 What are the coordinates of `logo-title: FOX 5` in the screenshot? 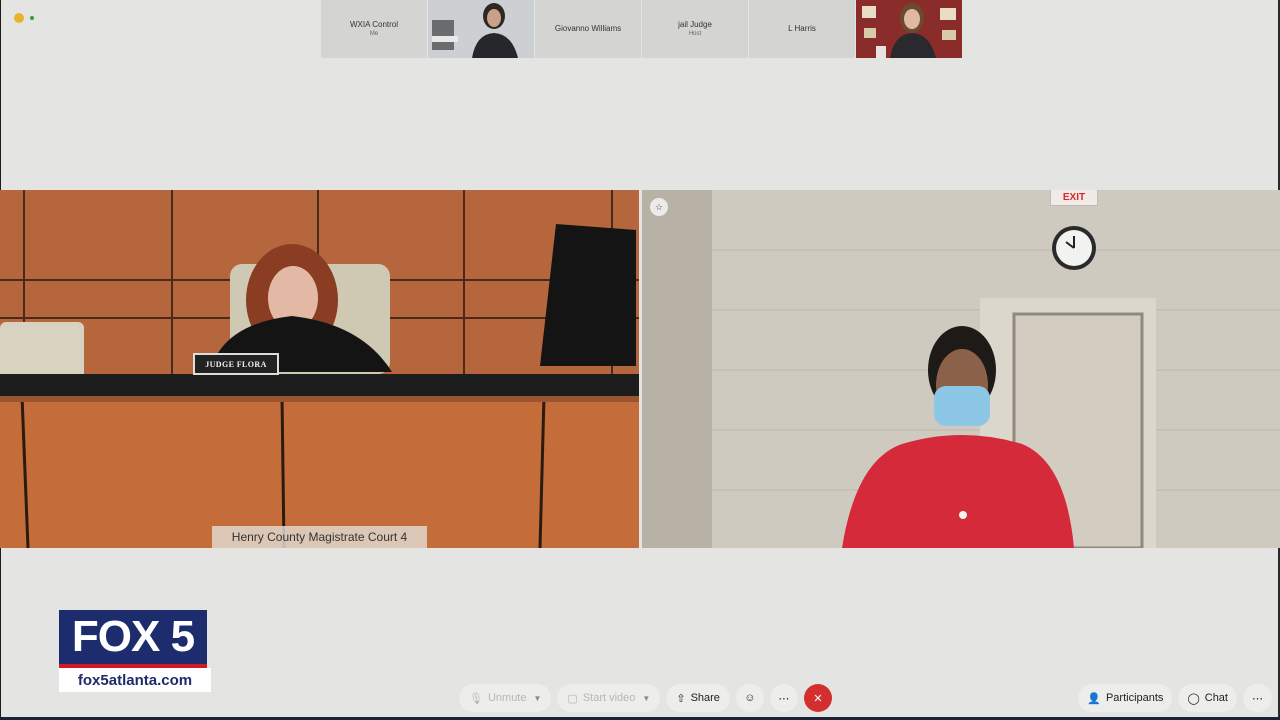 It's located at (133, 639).